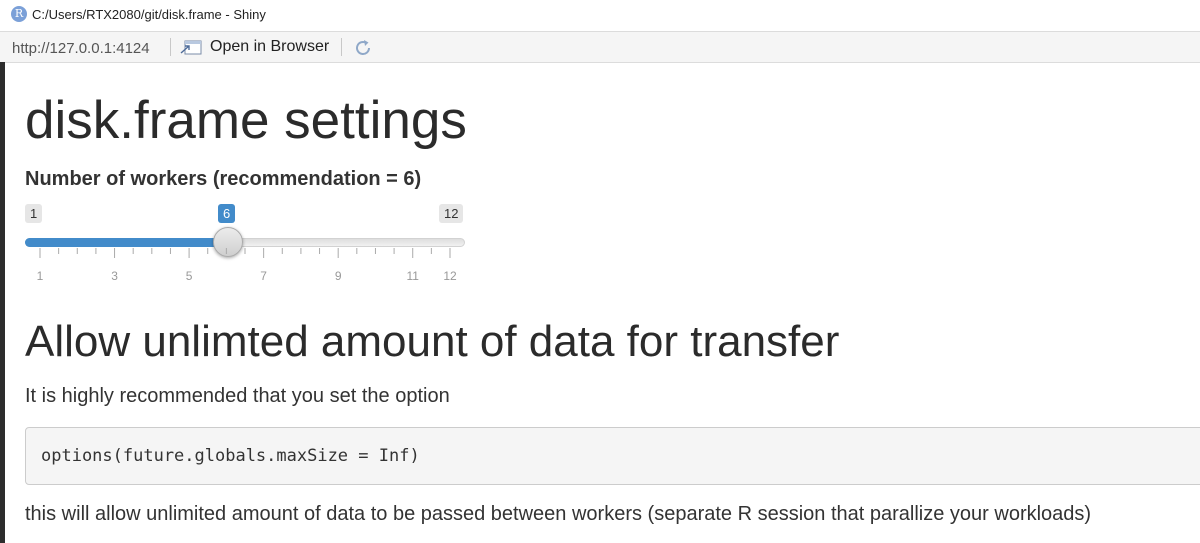 This screenshot has height=543, width=1200. I want to click on open-in-browser-label: Open in Browser, so click(270, 46).